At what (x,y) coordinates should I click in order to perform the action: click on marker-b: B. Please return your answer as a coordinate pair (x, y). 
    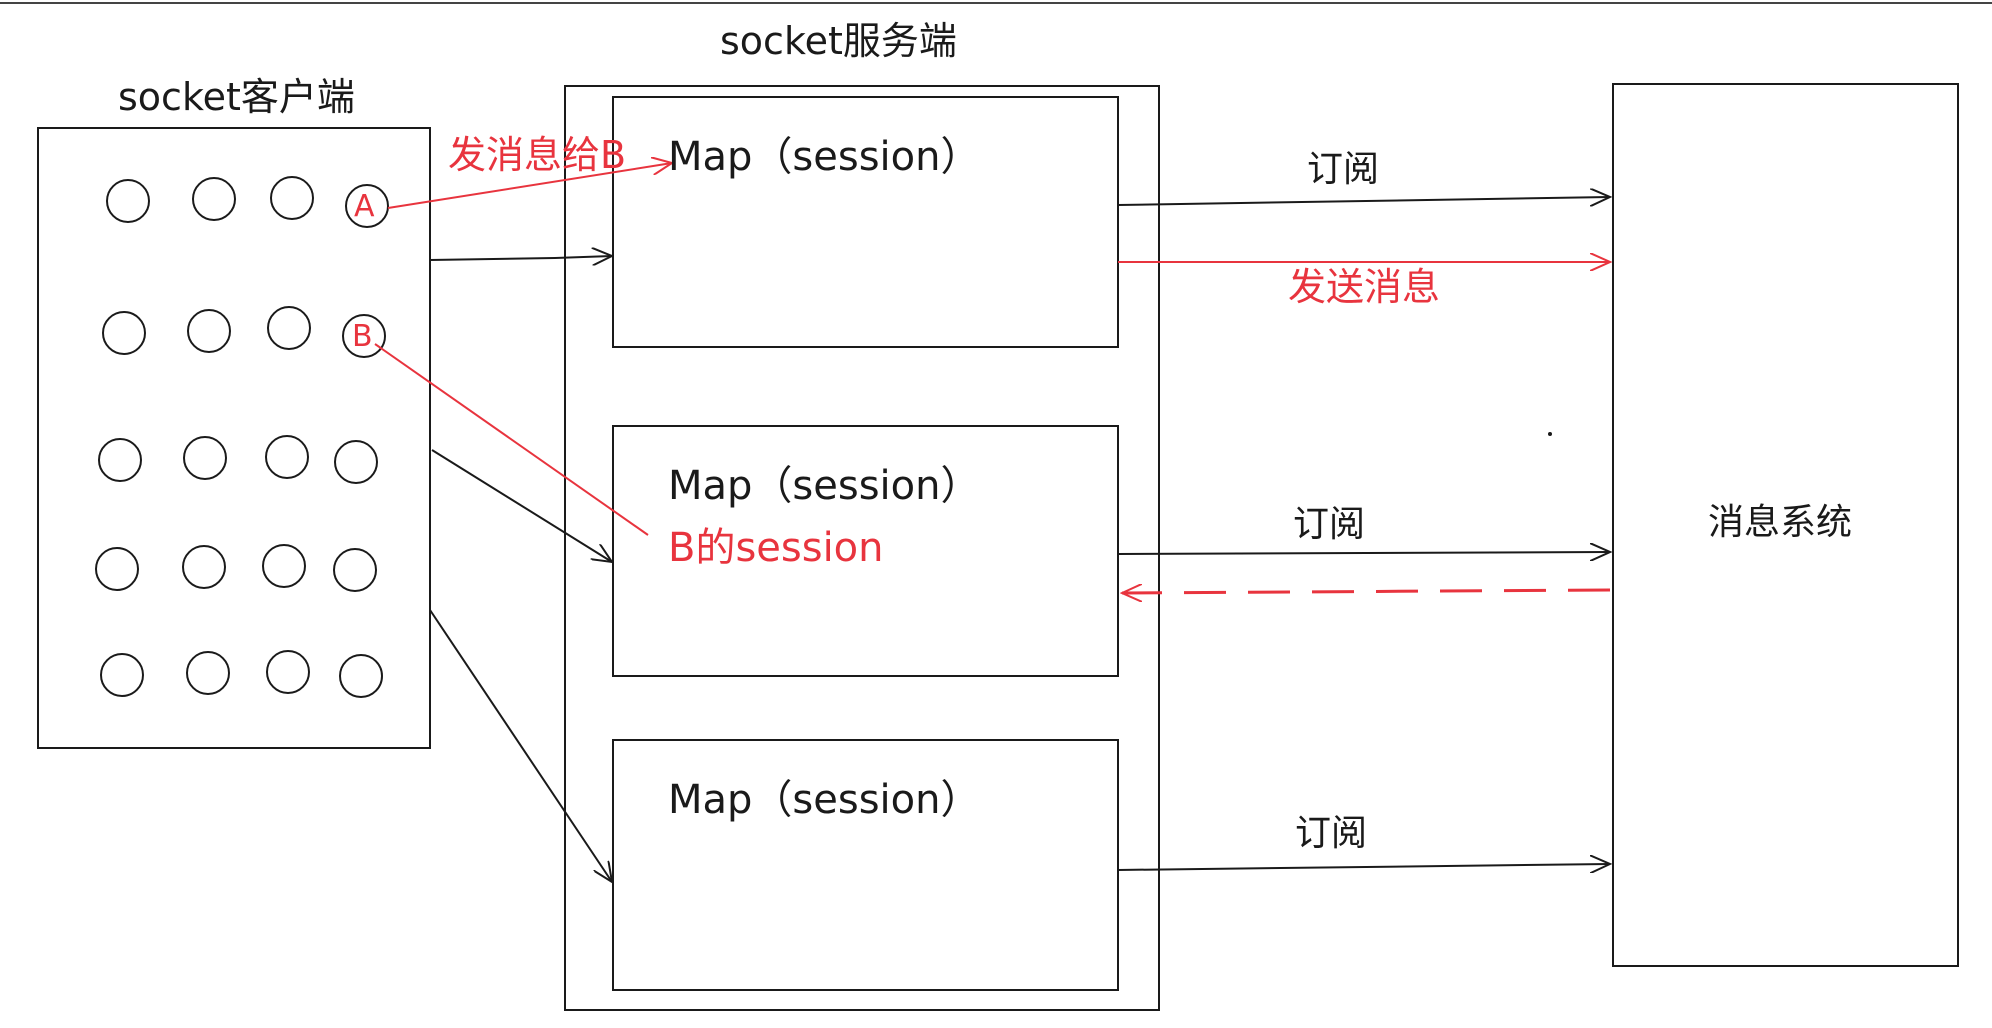
    Looking at the image, I should click on (362, 336).